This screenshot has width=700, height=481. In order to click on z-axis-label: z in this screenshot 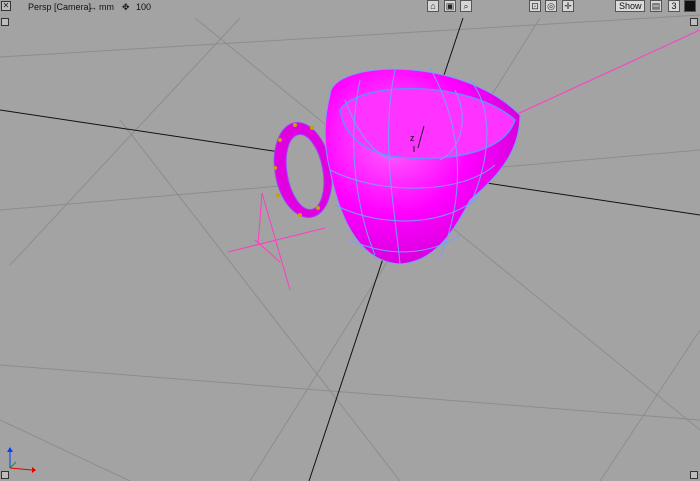, I will do `click(412, 138)`.